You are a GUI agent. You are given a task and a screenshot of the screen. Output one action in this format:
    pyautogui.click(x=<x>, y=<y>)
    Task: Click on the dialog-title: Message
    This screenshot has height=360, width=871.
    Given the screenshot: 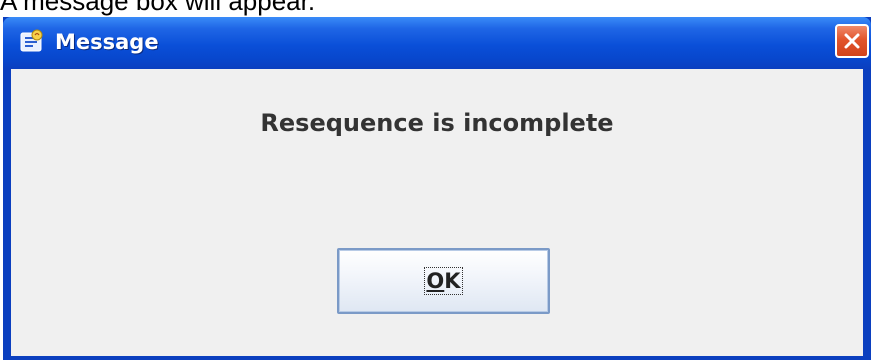 What is the action you would take?
    pyautogui.click(x=107, y=42)
    